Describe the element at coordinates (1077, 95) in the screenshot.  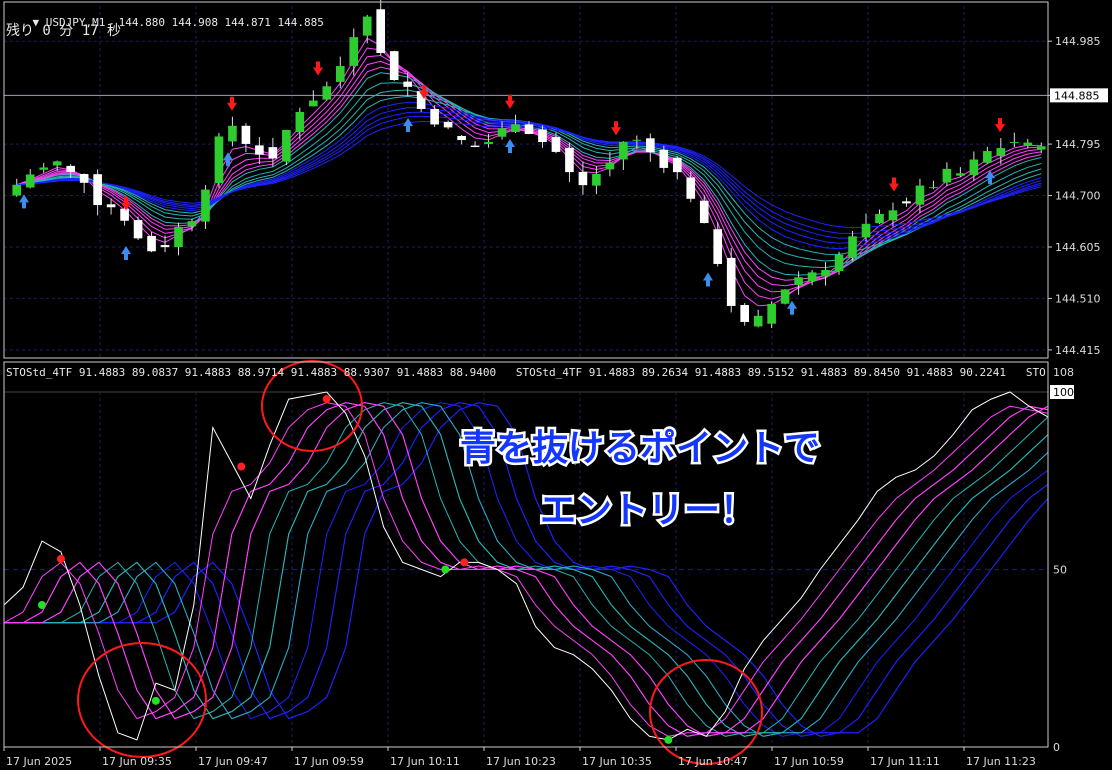
I see `current-price-label: 144.885` at that location.